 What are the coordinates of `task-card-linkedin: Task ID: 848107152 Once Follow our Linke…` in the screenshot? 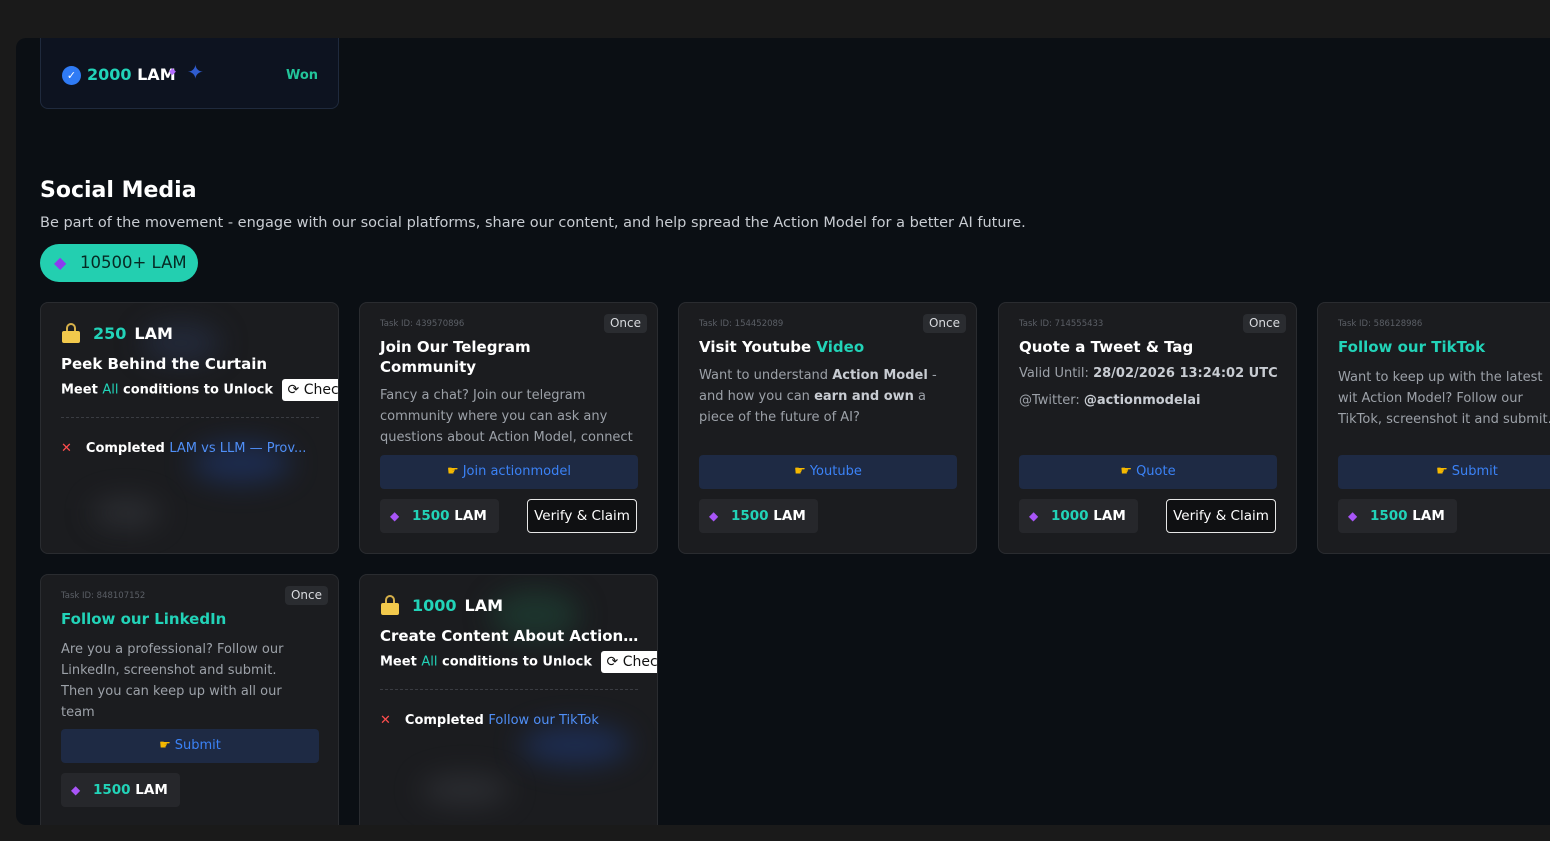 It's located at (189, 699).